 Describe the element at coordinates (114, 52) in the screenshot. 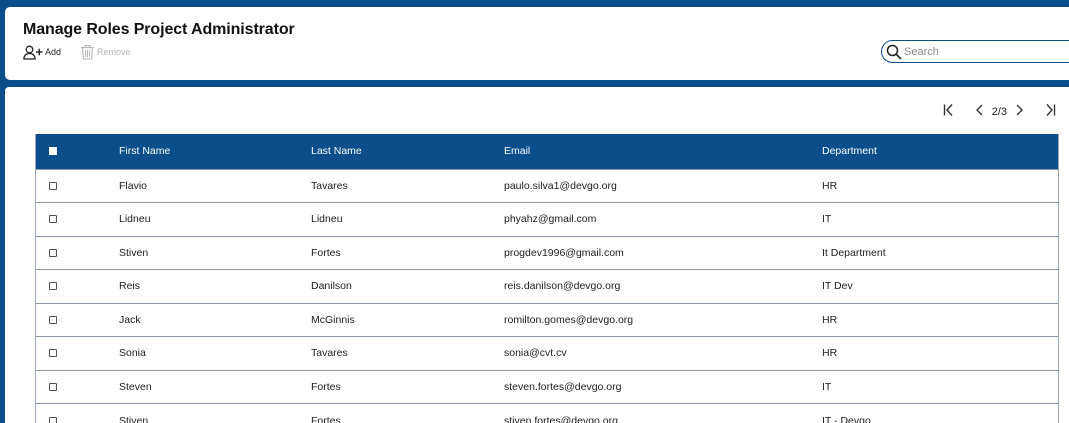

I see `remove-label: Remove` at that location.